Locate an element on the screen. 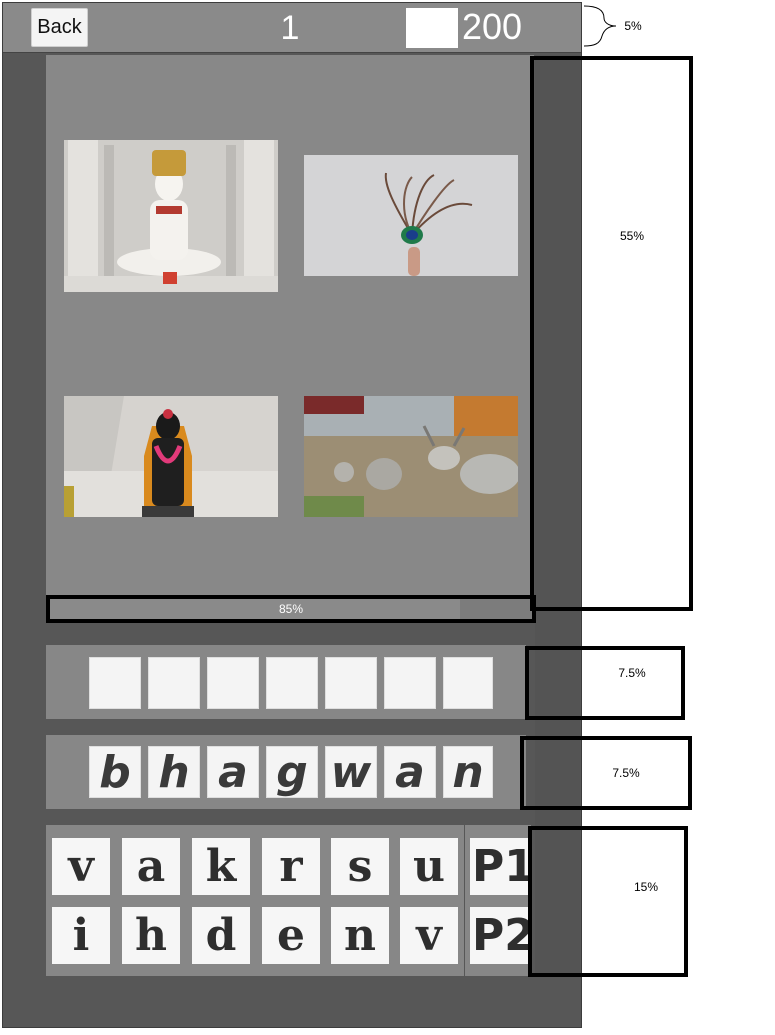 The width and height of the screenshot is (775, 1035). hint-letter: g is located at coordinates (292, 772).